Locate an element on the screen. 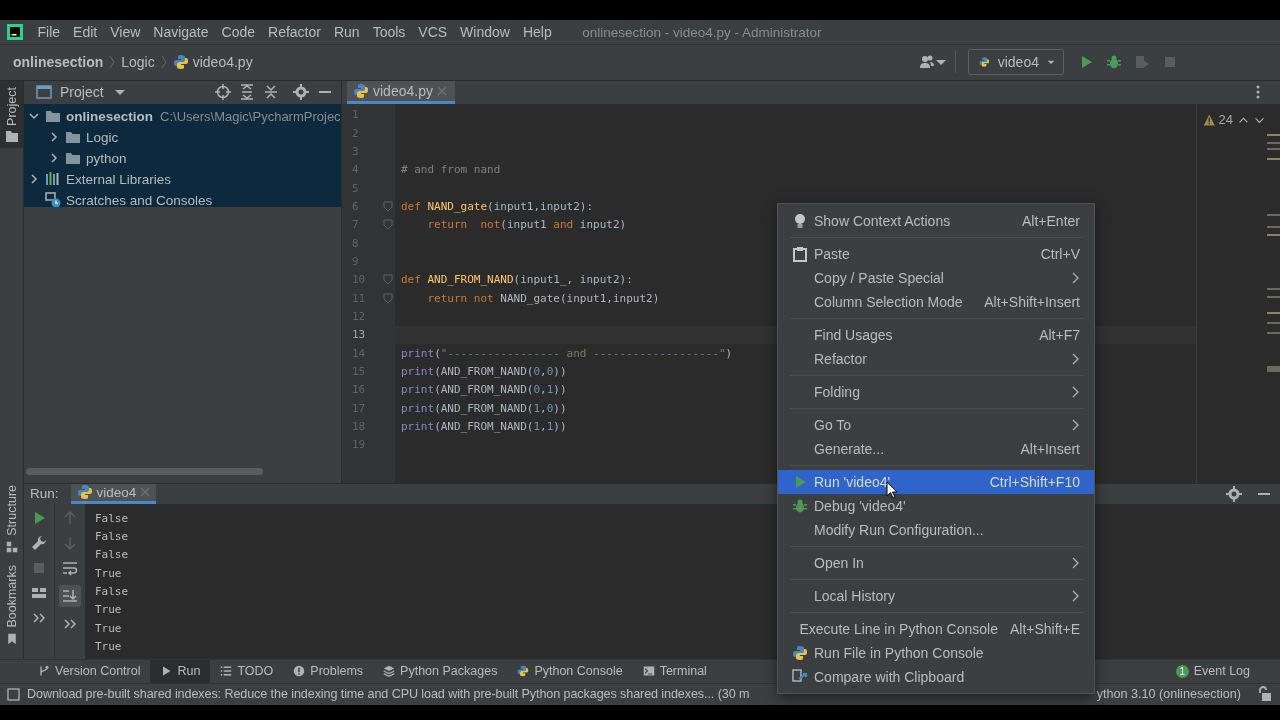 This screenshot has width=1280, height=720. code-line: print(AND_FROM_NAND(0,0)) is located at coordinates (483, 372).